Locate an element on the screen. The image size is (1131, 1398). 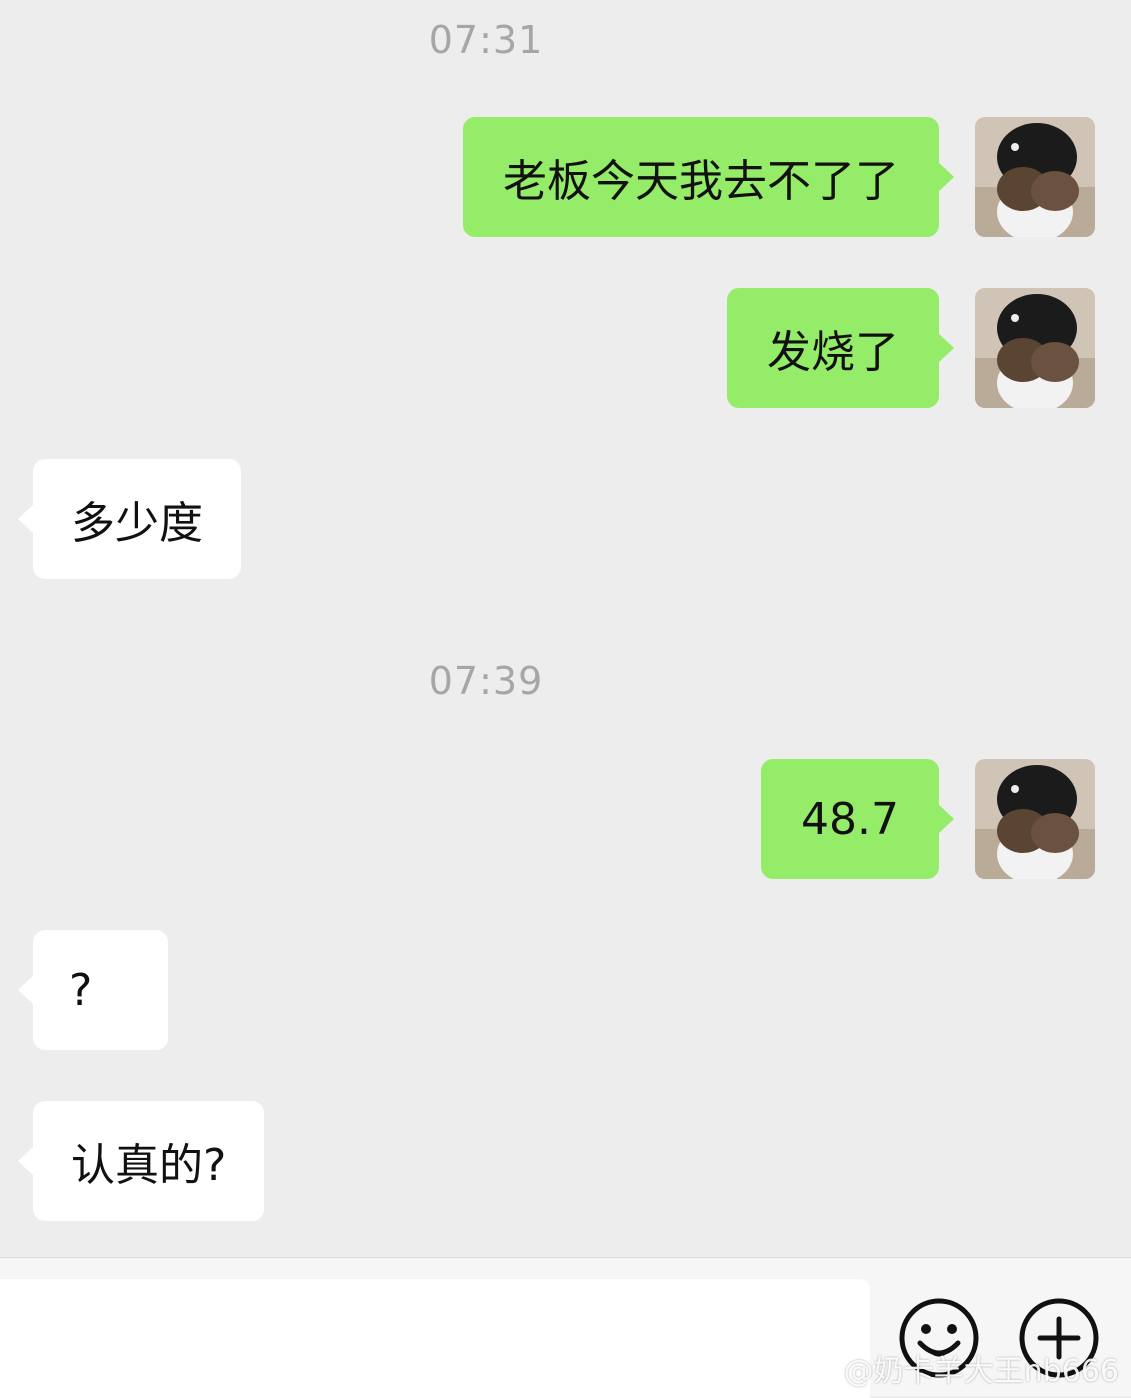
message-text: 多少度 is located at coordinates (137, 523).